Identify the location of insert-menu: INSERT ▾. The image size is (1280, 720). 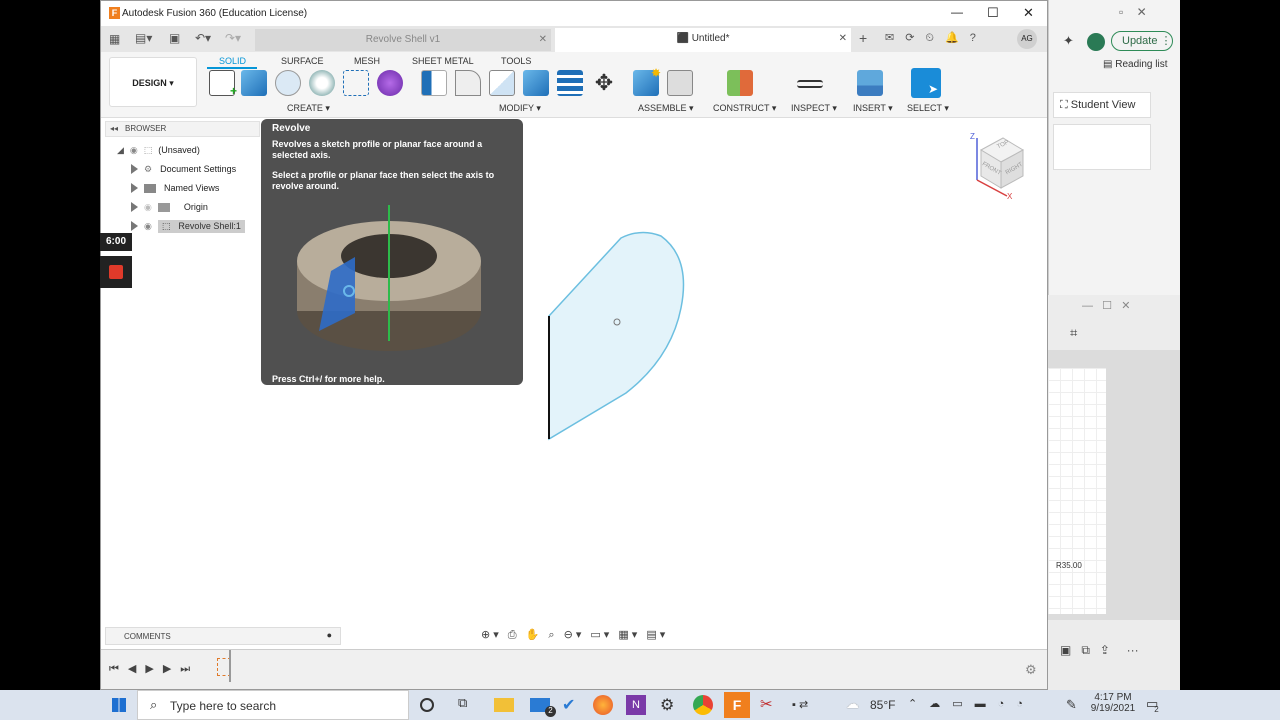
(873, 108).